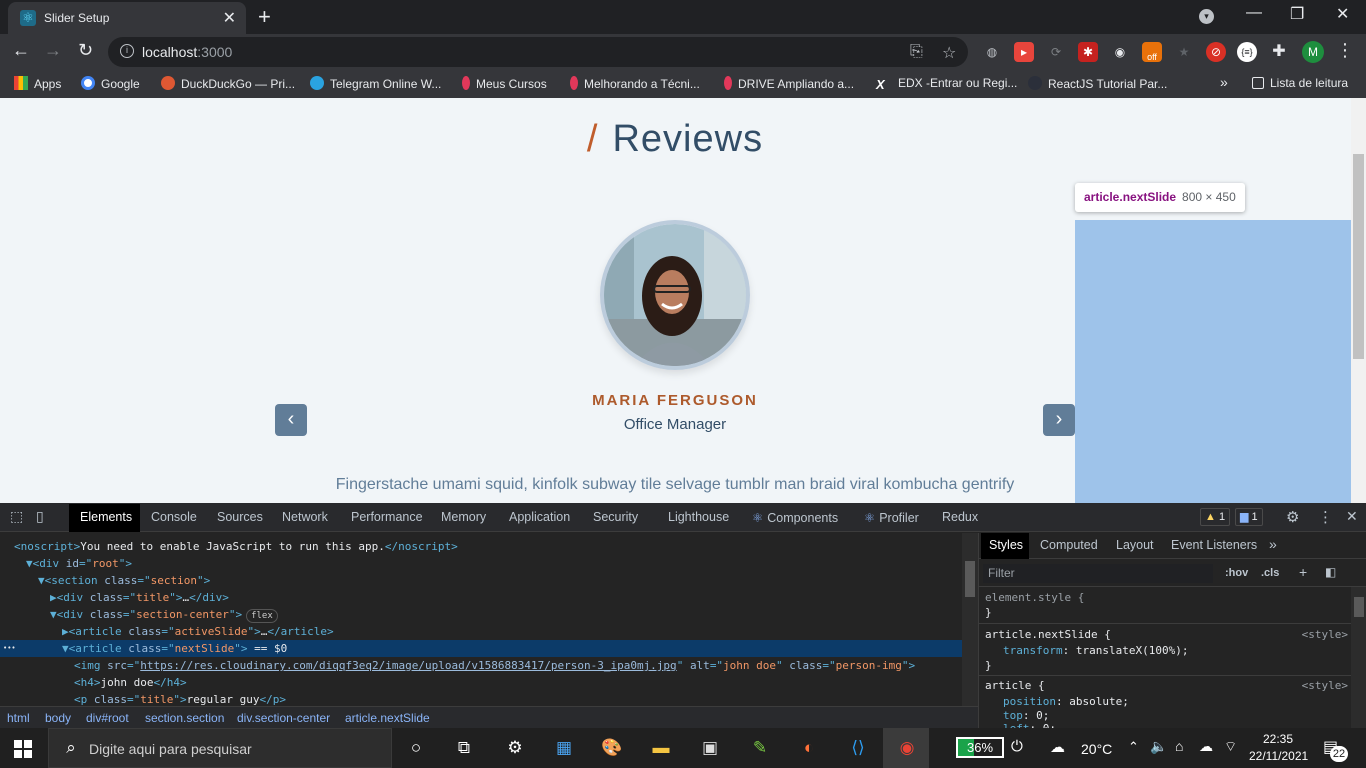 Image resolution: width=1366 pixels, height=768 pixels. What do you see at coordinates (283, 718) in the screenshot?
I see `breadcrumb-section-center: div.section-center` at bounding box center [283, 718].